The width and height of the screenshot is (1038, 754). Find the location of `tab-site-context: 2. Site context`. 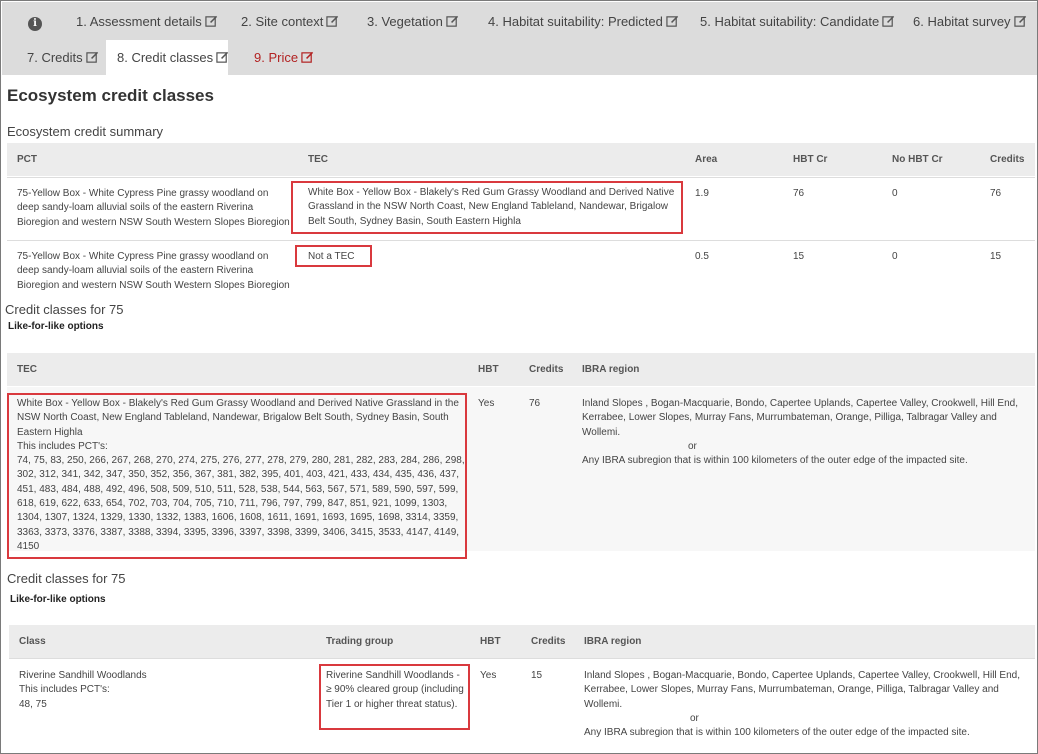

tab-site-context: 2. Site context is located at coordinates (290, 22).